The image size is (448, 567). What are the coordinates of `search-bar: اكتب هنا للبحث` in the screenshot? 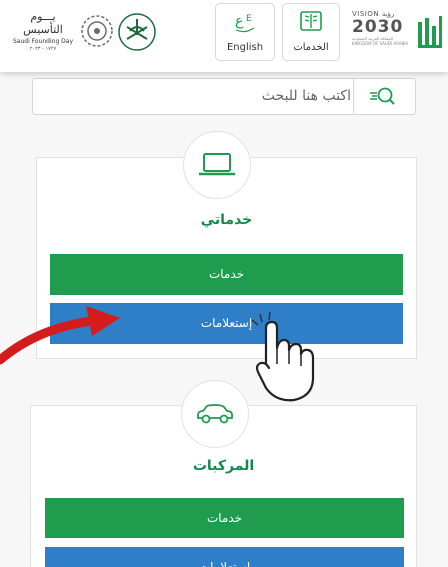 It's located at (224, 96).